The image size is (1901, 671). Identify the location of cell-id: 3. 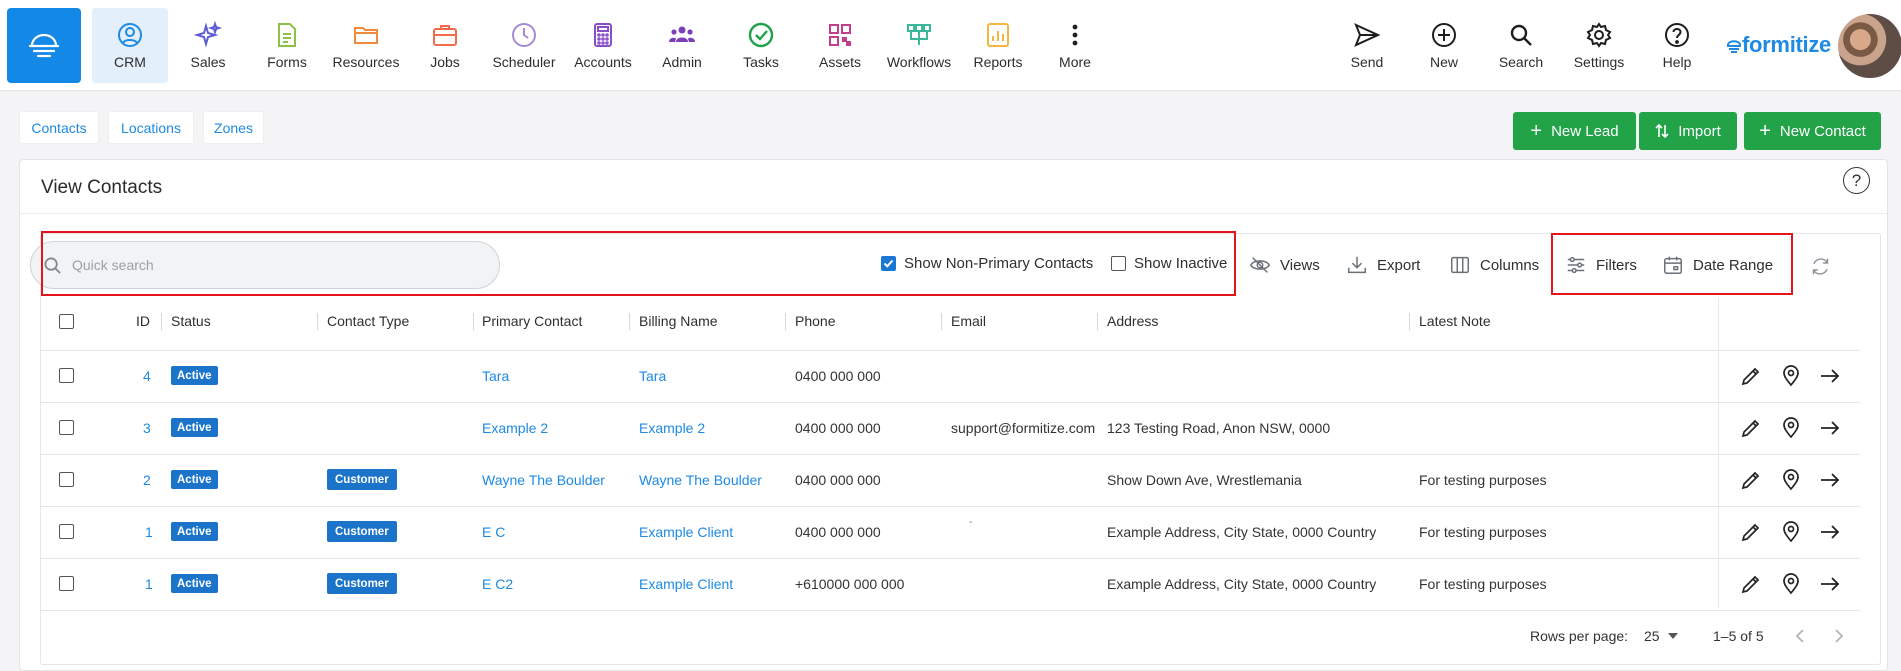
(147, 428).